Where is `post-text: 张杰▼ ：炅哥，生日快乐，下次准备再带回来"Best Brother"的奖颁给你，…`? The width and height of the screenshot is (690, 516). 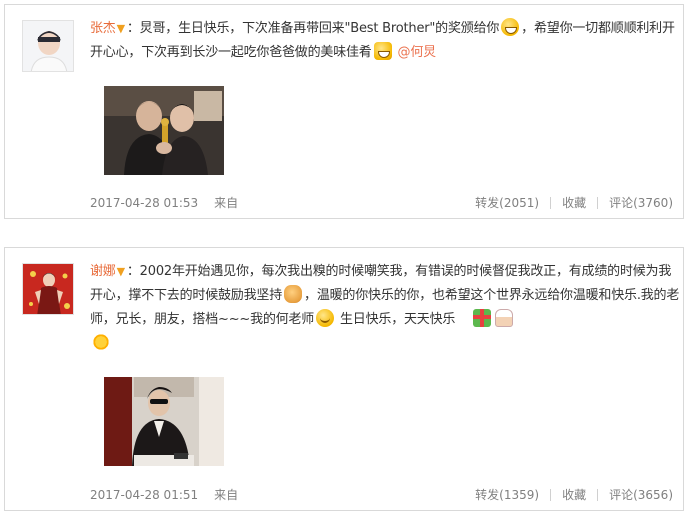 post-text: 张杰▼ ：炅哥，生日快乐，下次准备再带回来"Best Brother"的奖颁给你，… is located at coordinates (385, 41).